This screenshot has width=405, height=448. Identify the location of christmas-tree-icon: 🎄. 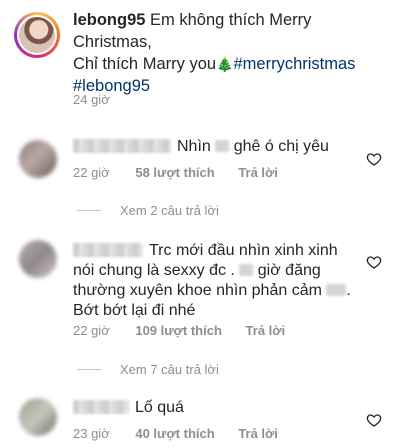
(225, 64).